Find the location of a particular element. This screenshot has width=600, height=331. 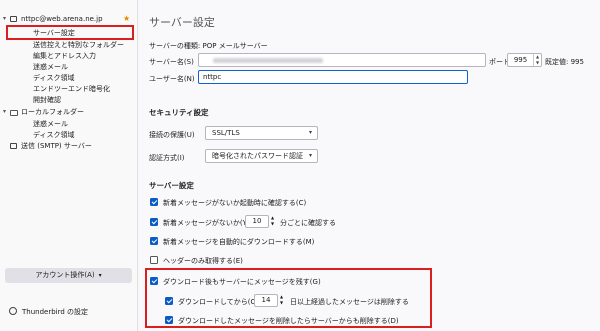

sidebar-item-copies-folders: 送信控えと特別なフォルダー is located at coordinates (78, 45).